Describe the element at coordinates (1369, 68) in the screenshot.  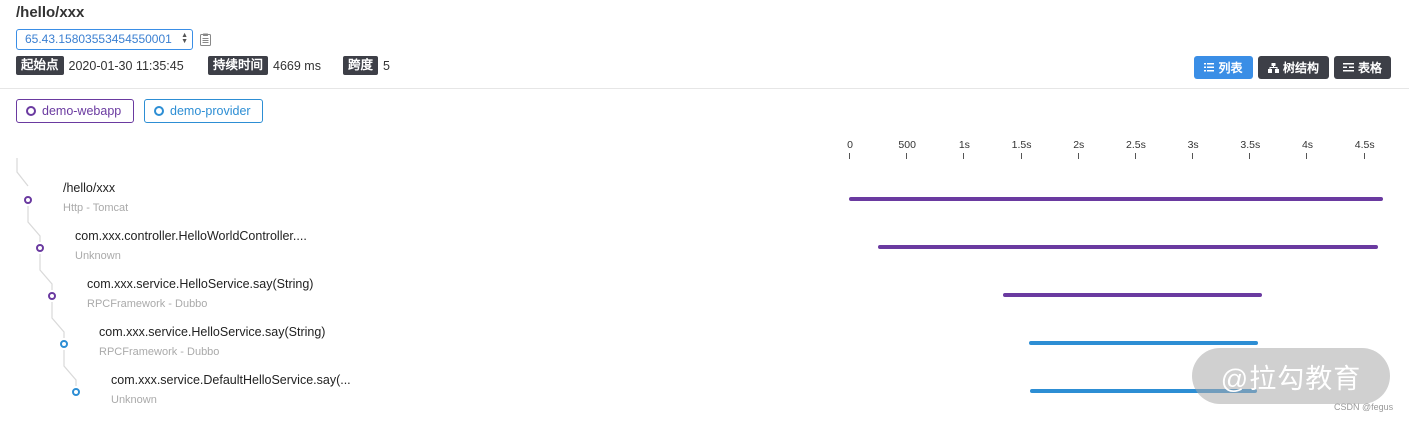
I see `table-view-label: 表格` at that location.